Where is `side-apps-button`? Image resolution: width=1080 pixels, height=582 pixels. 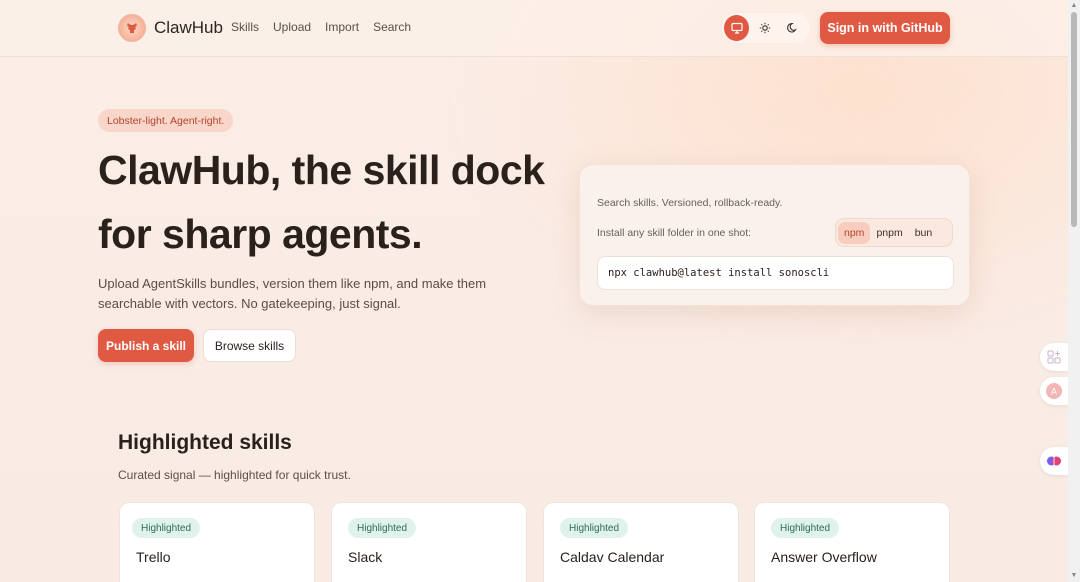
side-apps-button is located at coordinates (1054, 357).